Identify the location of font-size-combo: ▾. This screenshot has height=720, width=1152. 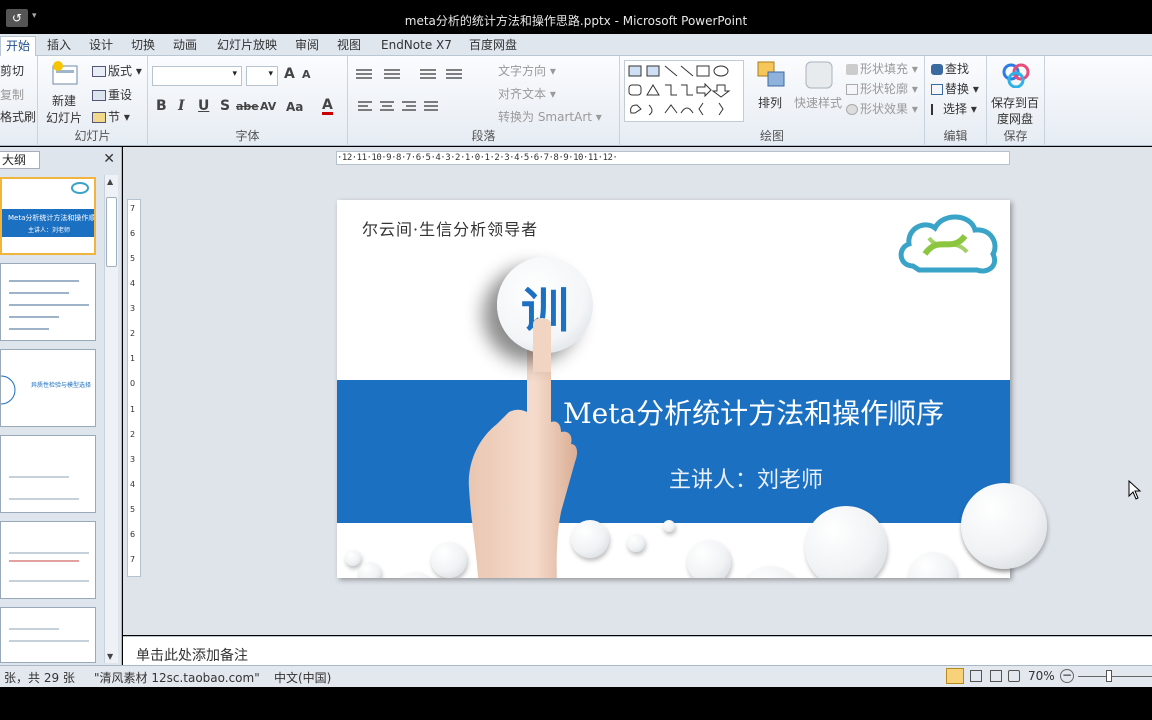
(262, 76).